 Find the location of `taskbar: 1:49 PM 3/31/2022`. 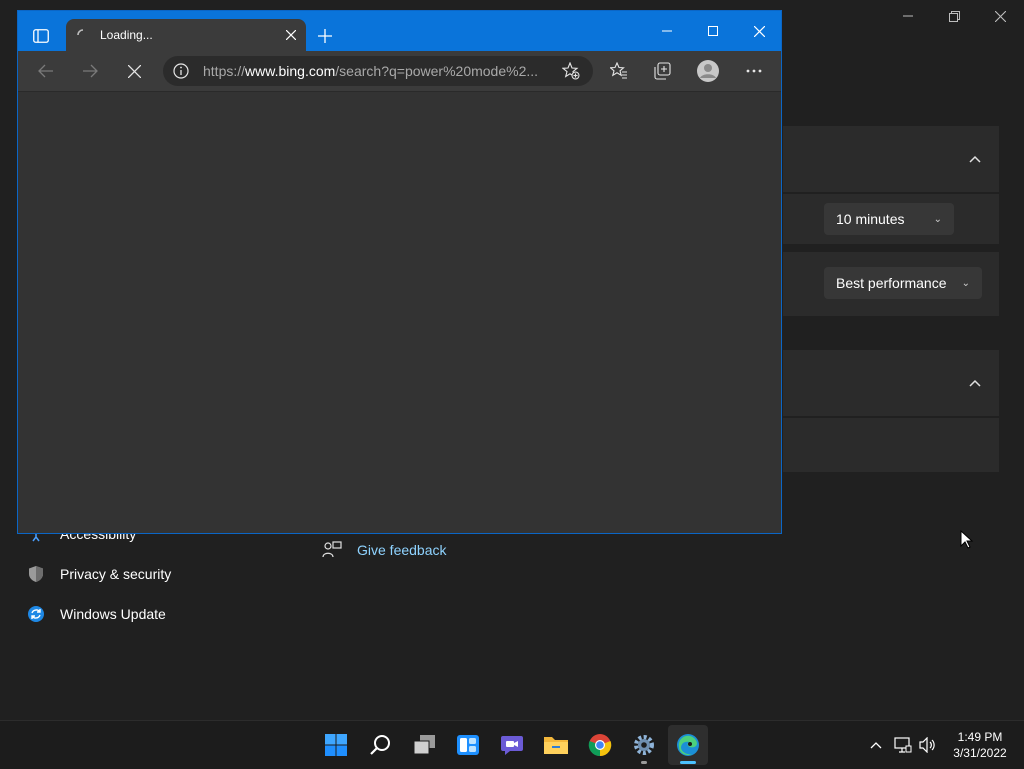

taskbar: 1:49 PM 3/31/2022 is located at coordinates (512, 744).